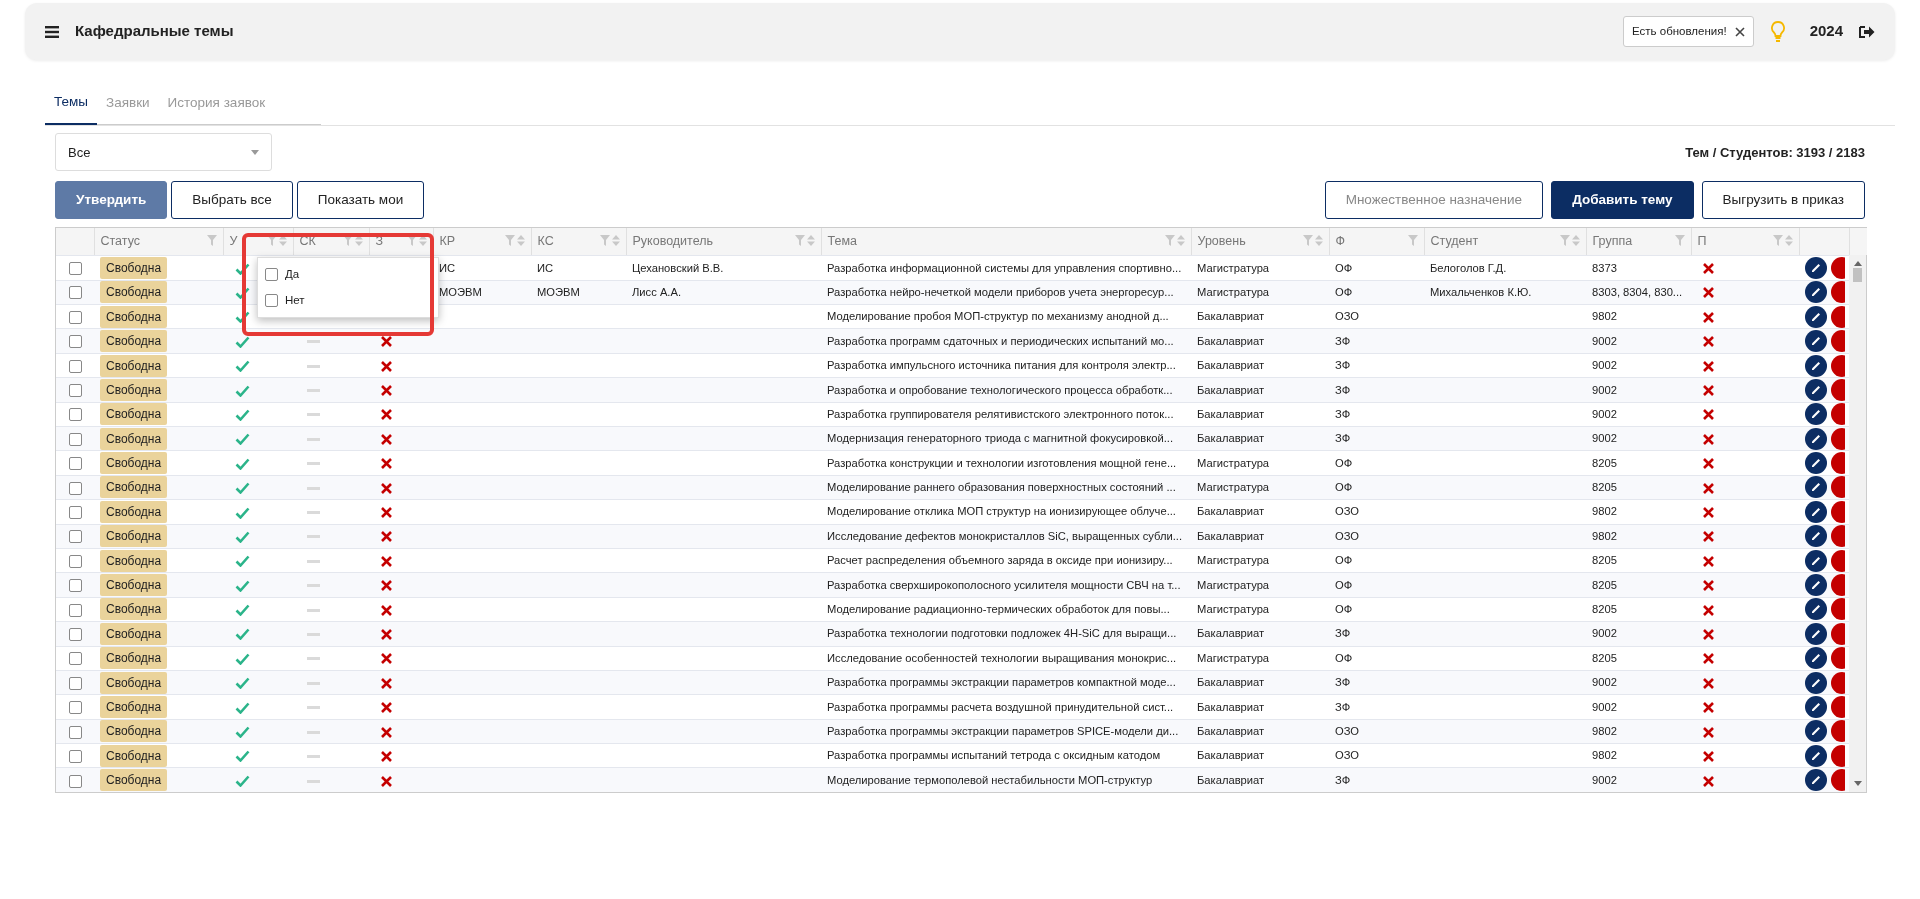  I want to click on action-button: Добавить тему, so click(1622, 200).